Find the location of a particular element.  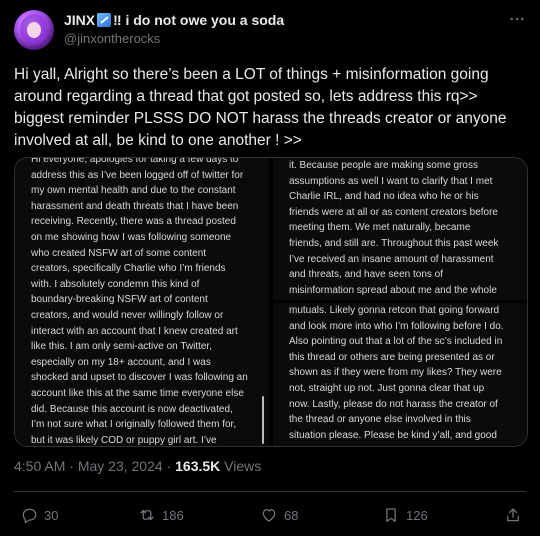

avatar is located at coordinates (34, 30).